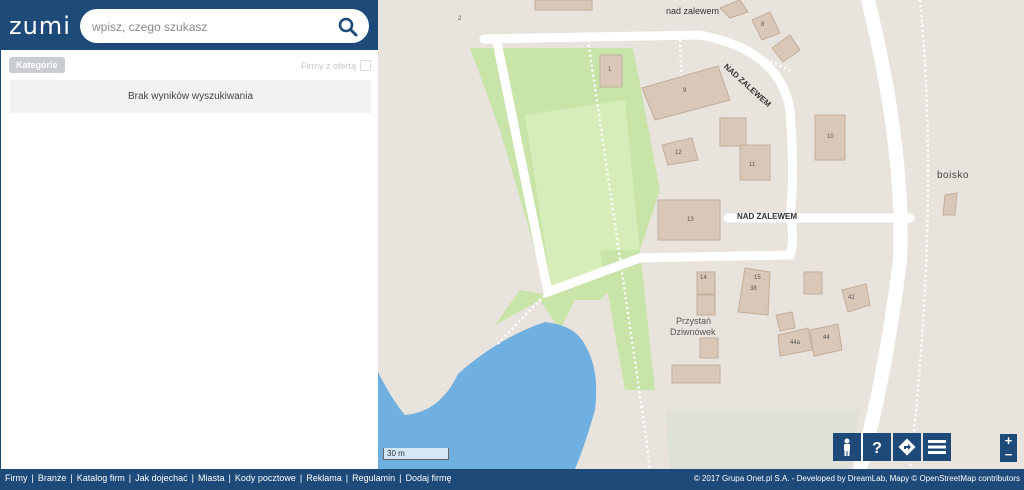  I want to click on lake, so click(487, 395).